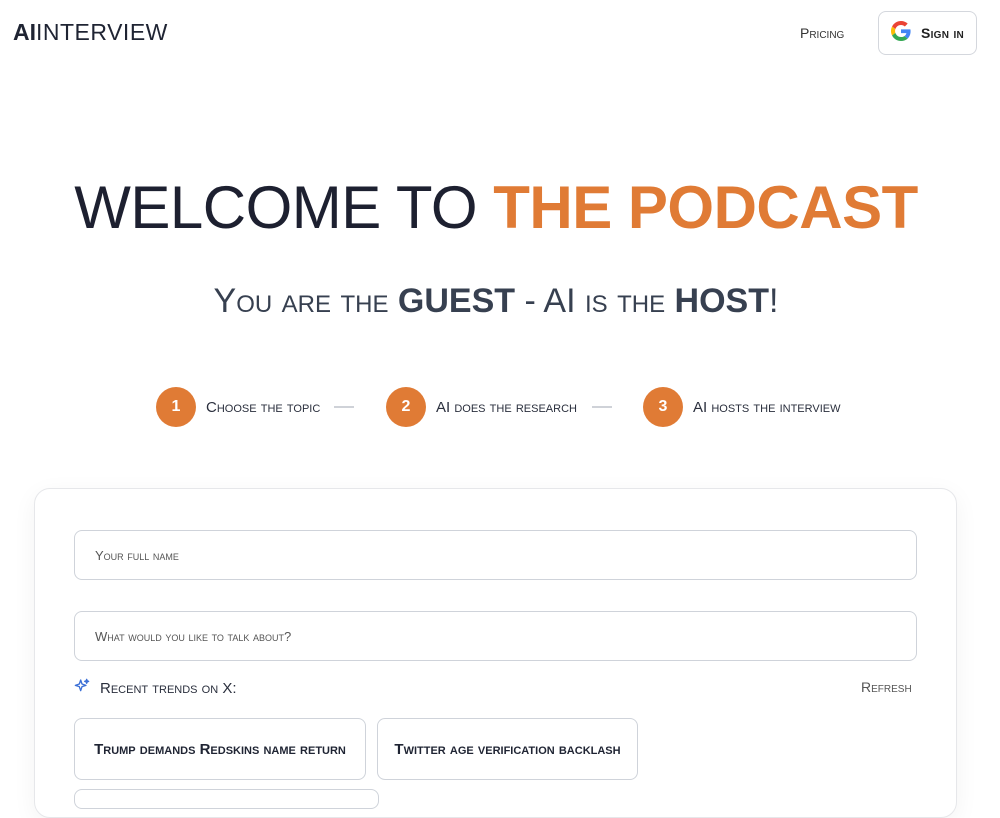 The width and height of the screenshot is (1000, 818). What do you see at coordinates (226, 799) in the screenshot?
I see `trend-chip` at bounding box center [226, 799].